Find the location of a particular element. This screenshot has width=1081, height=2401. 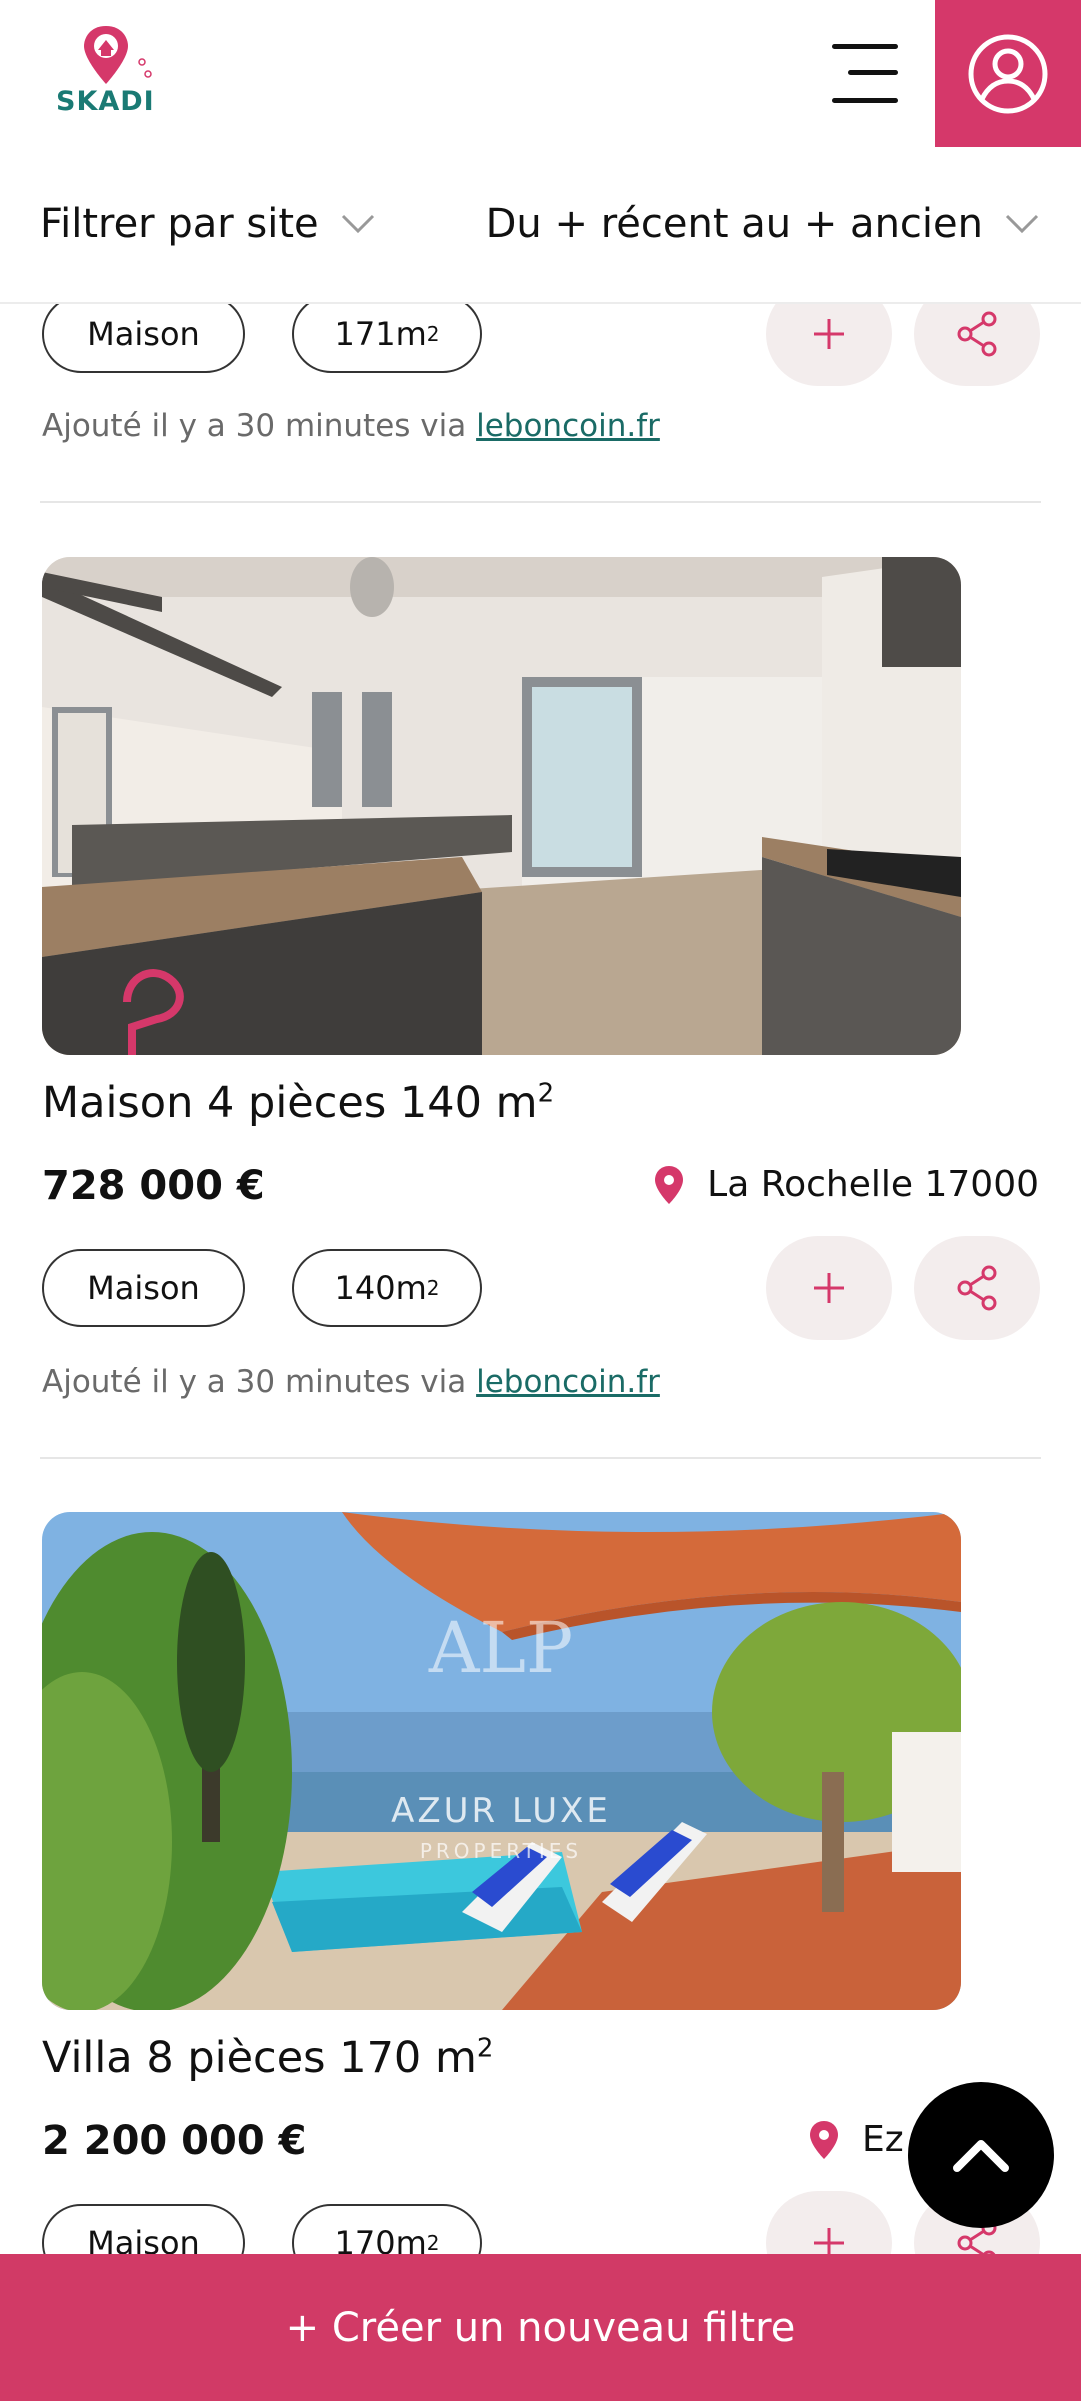

scroll-to-top-button is located at coordinates (981, 2155).